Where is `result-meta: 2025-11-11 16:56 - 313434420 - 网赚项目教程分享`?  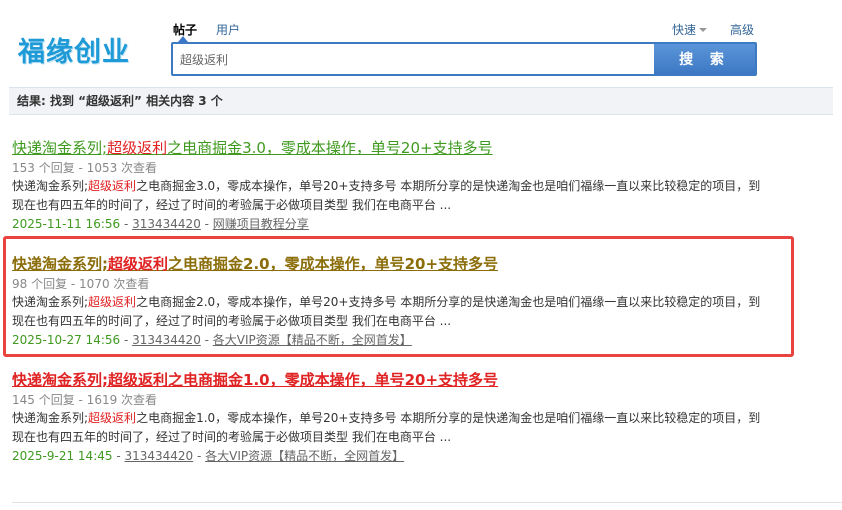 result-meta: 2025-11-11 16:56 - 313434420 - 网赚项目教程分享 is located at coordinates (160, 224).